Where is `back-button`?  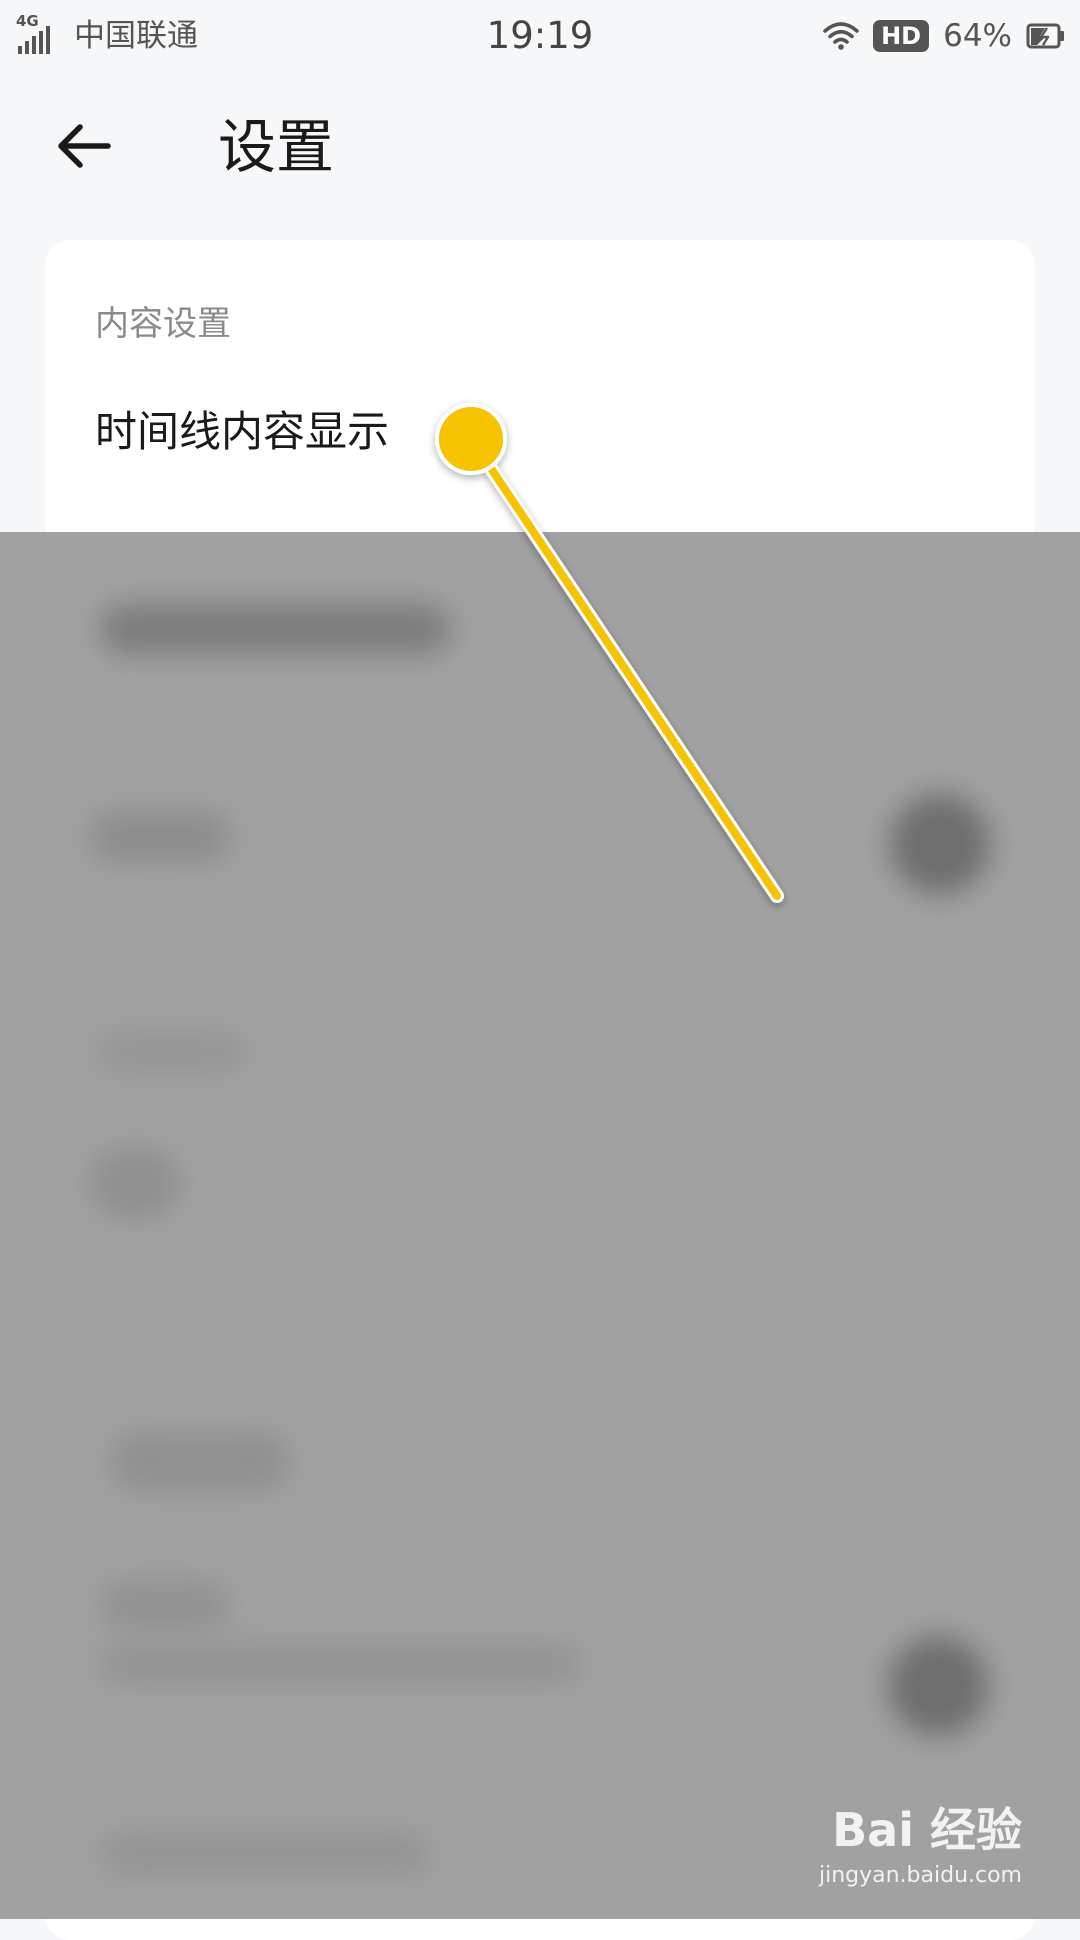 back-button is located at coordinates (84, 146).